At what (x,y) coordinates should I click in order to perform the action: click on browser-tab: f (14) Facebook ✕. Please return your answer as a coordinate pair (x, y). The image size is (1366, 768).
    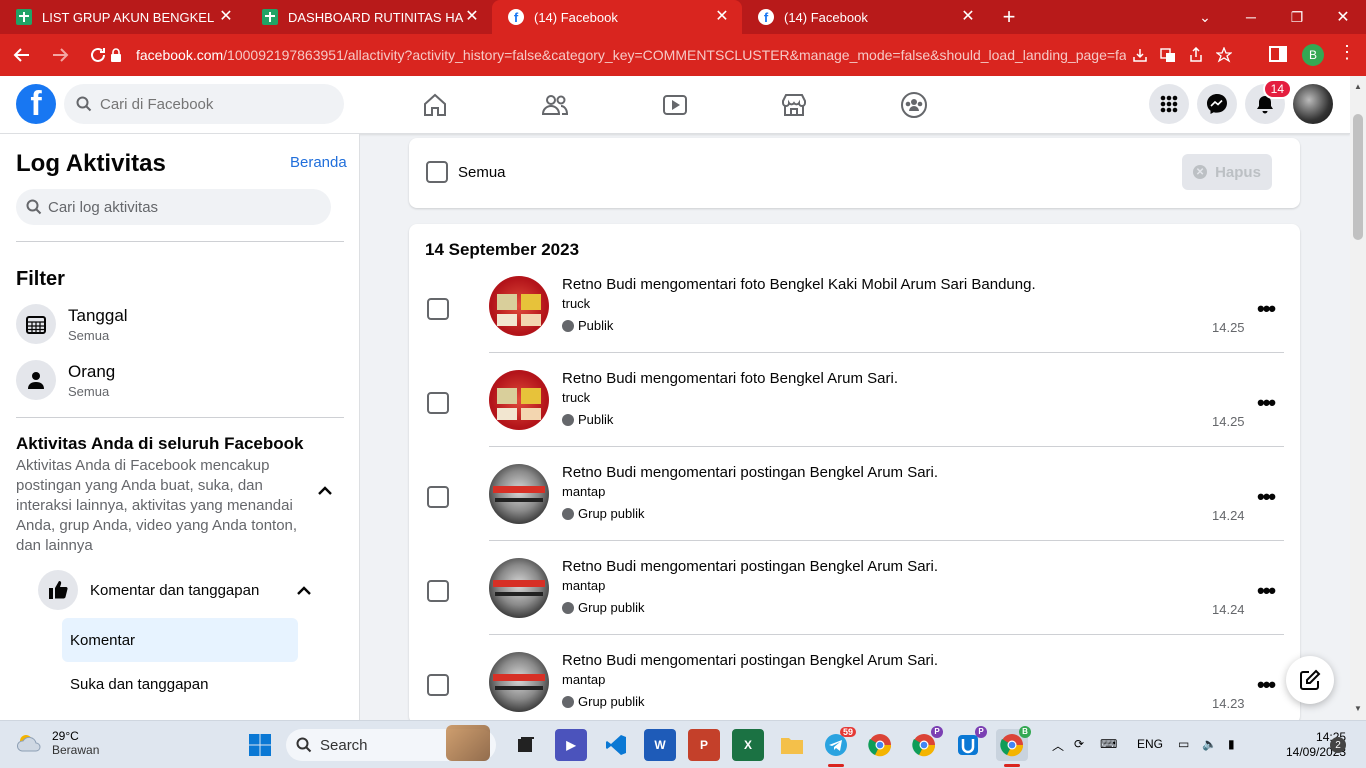
    Looking at the image, I should click on (865, 17).